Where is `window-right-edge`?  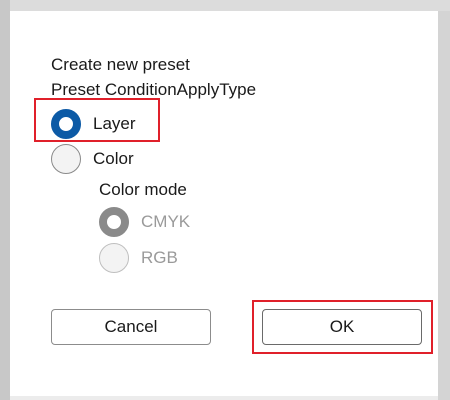
window-right-edge is located at coordinates (444, 205).